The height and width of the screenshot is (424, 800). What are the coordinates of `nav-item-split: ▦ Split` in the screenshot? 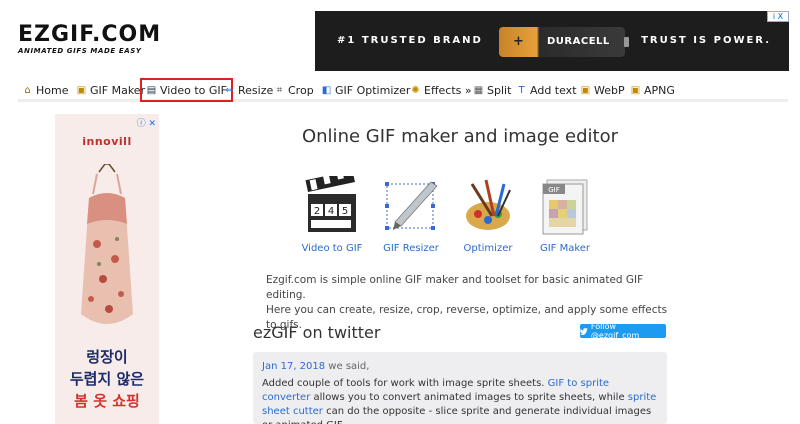 It's located at (492, 90).